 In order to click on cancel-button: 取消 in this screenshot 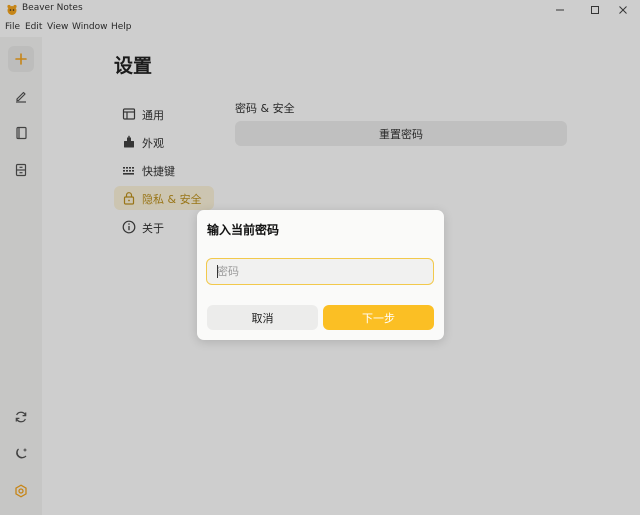, I will do `click(262, 317)`.